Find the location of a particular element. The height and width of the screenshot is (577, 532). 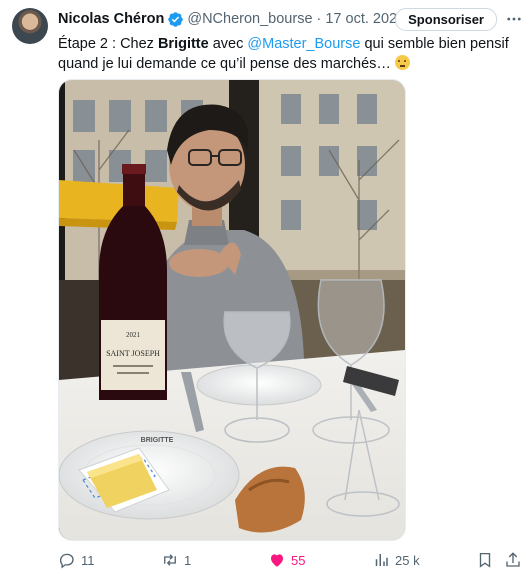

more-icon is located at coordinates (514, 19).